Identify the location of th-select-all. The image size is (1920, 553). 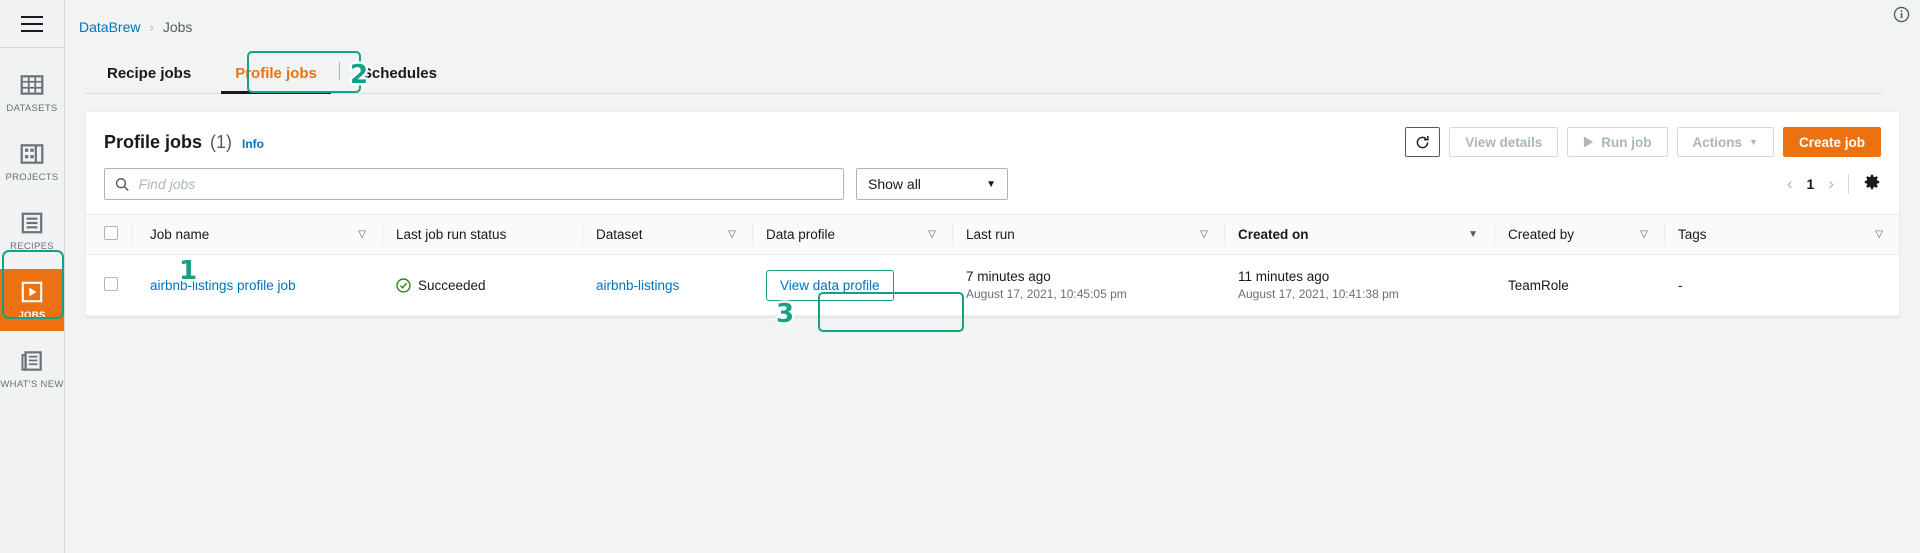
(109, 235).